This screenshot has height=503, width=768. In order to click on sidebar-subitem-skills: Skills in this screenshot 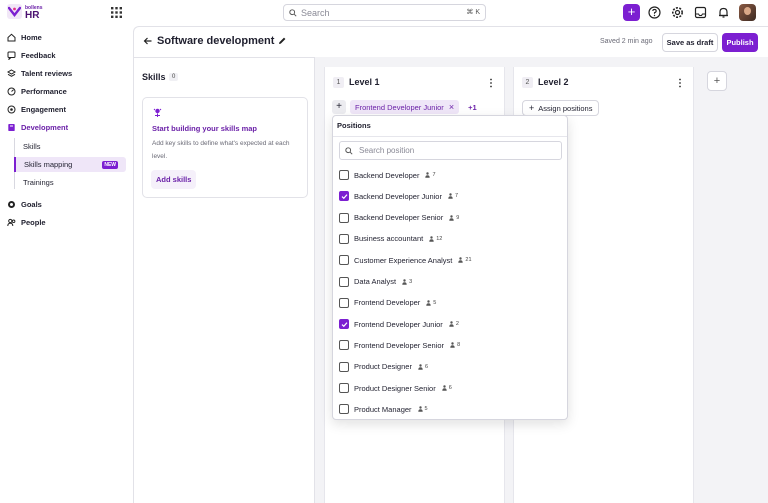, I will do `click(71, 146)`.